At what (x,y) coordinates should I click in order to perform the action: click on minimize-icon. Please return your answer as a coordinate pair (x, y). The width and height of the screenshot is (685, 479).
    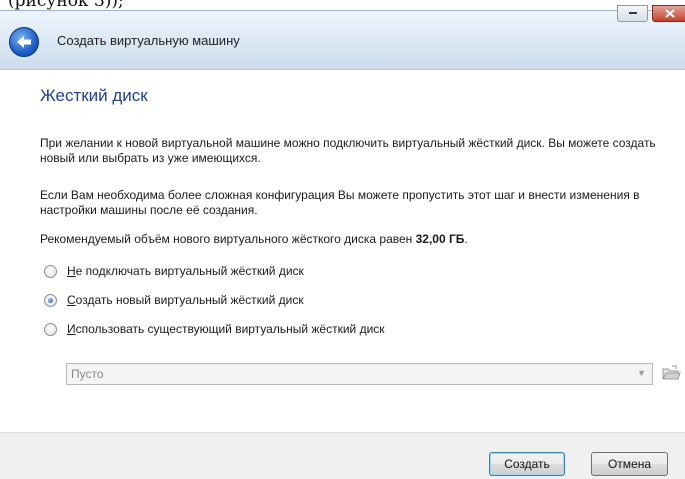
    Looking at the image, I should click on (633, 13).